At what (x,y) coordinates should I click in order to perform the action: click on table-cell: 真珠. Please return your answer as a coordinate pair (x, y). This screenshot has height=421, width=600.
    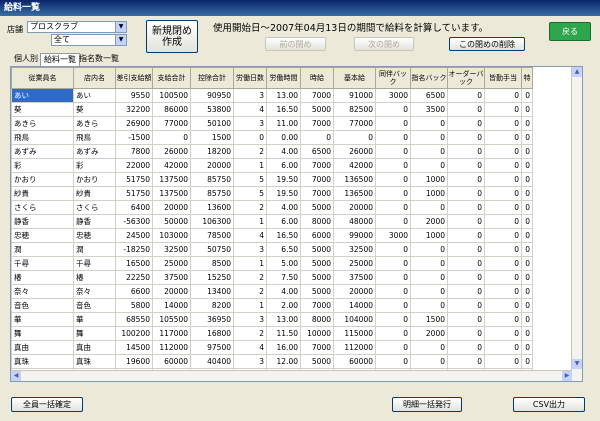
    Looking at the image, I should click on (42, 361).